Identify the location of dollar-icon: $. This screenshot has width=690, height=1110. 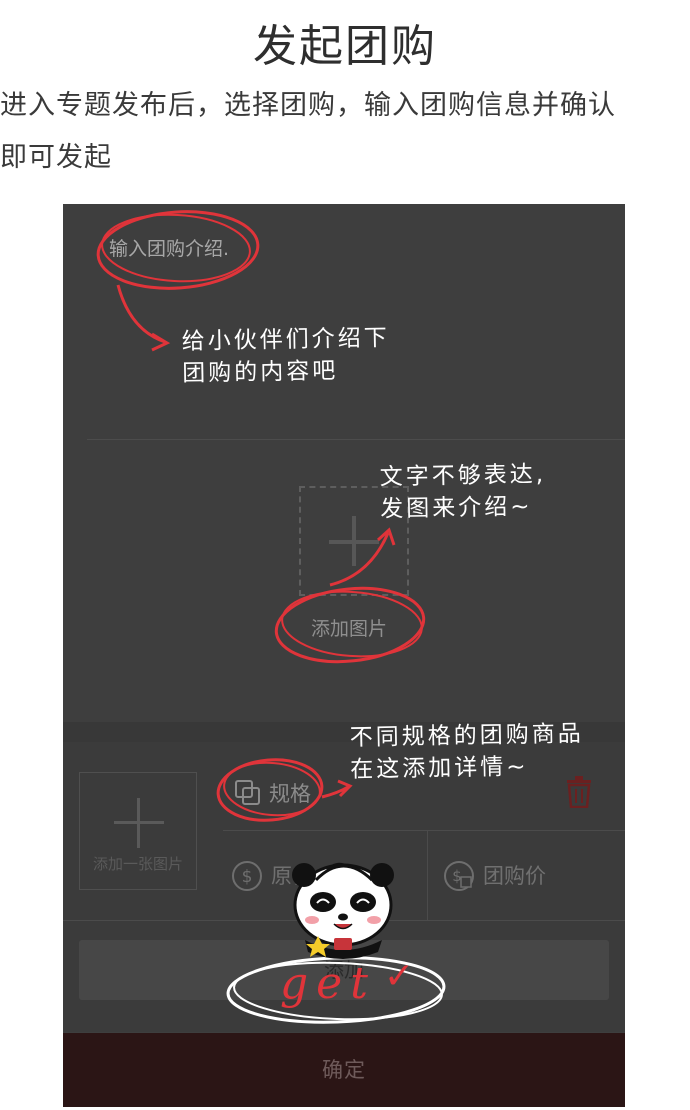
(247, 876).